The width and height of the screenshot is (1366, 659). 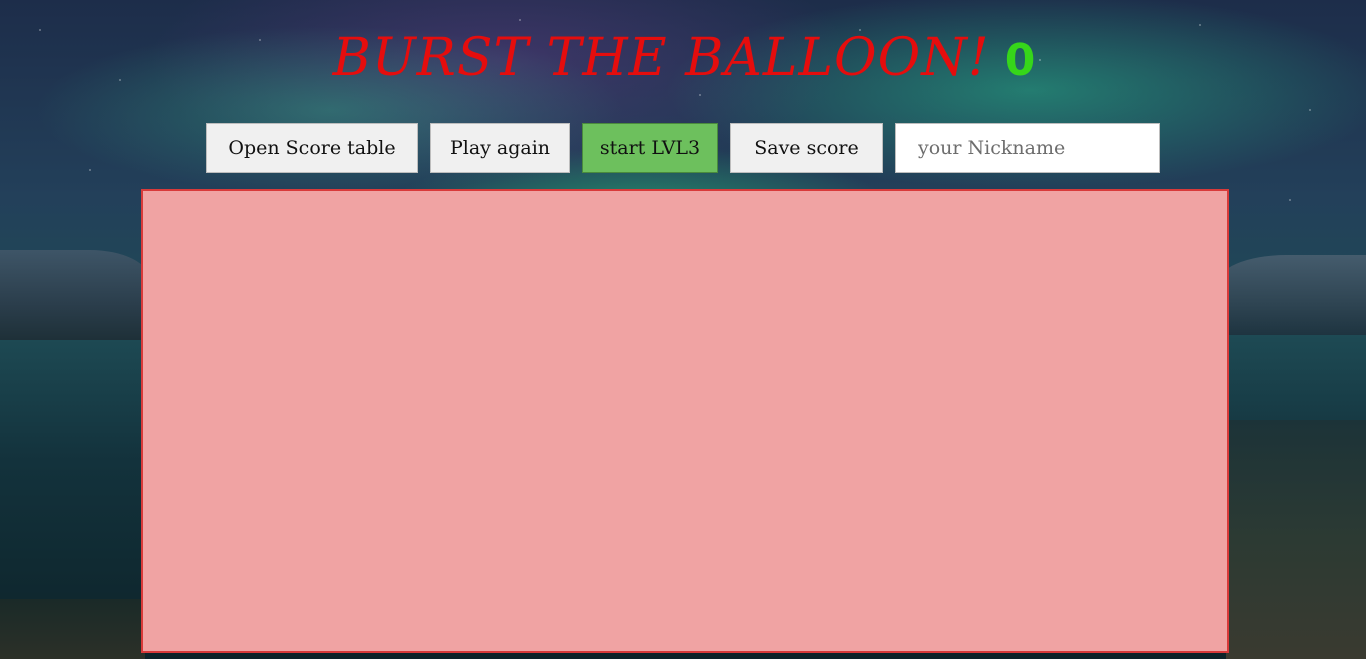 What do you see at coordinates (1291, 295) in the screenshot?
I see `snowy-shore-right` at bounding box center [1291, 295].